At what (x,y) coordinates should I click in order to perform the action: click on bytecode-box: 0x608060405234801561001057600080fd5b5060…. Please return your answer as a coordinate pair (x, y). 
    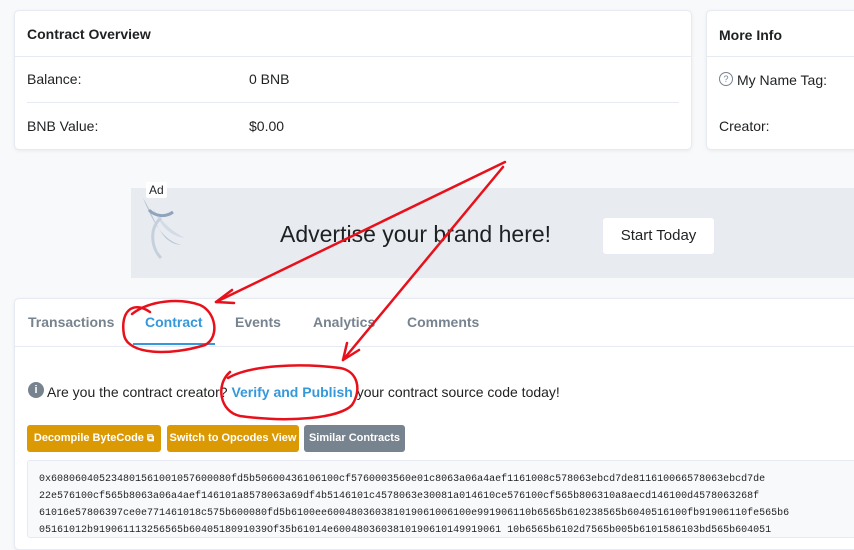
    Looking at the image, I should click on (440, 499).